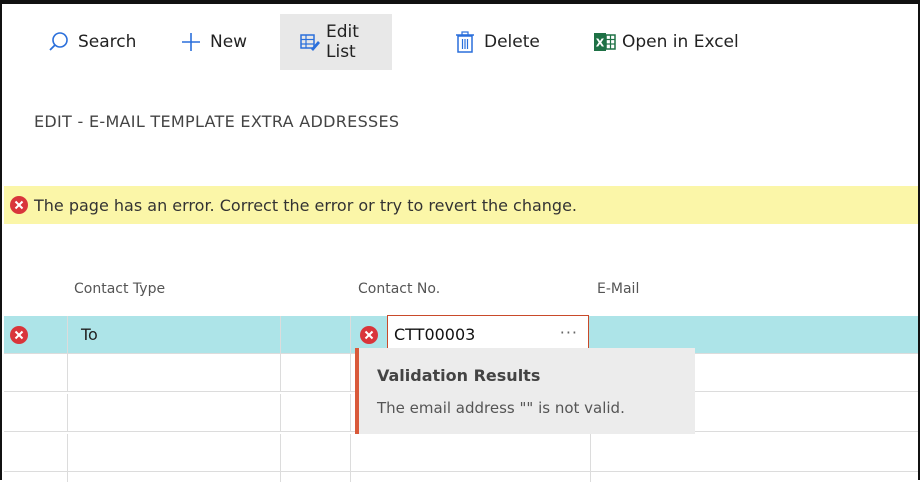 Image resolution: width=923 pixels, height=482 pixels. What do you see at coordinates (569, 332) in the screenshot?
I see `lookup-ellipsis-button: ···` at bounding box center [569, 332].